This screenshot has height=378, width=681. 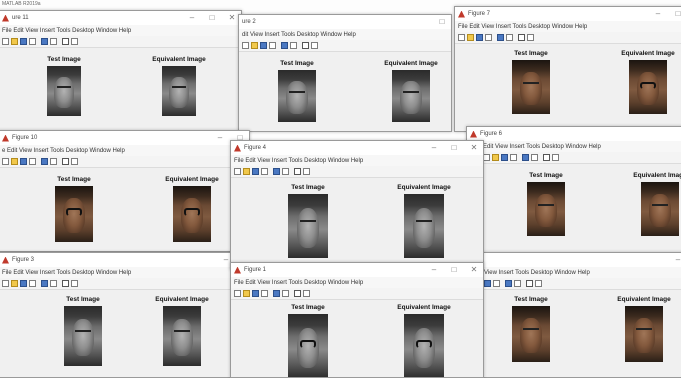 I want to click on window-titlebar: –, so click(x=581, y=260).